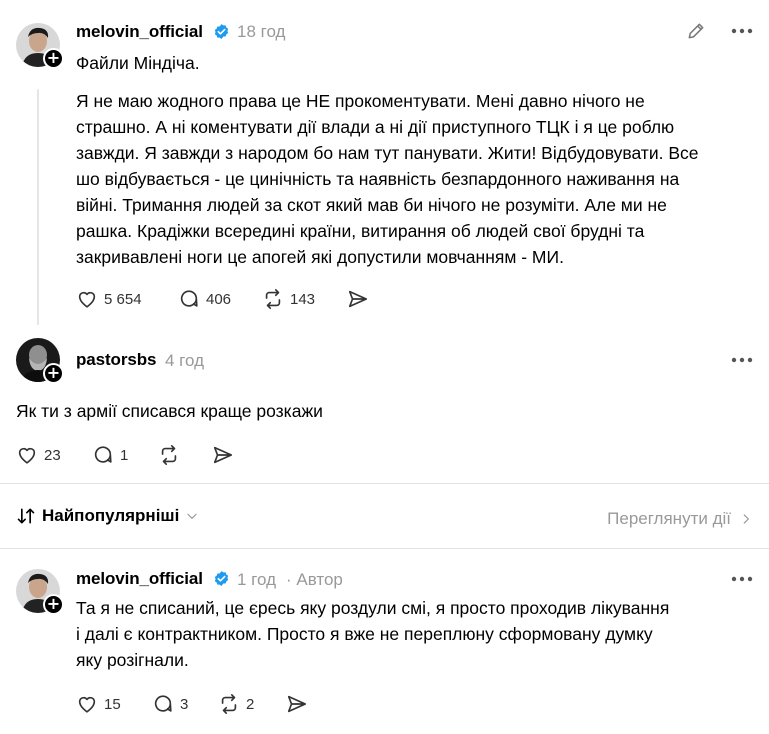 Image resolution: width=769 pixels, height=734 pixels. Describe the element at coordinates (669, 518) in the screenshot. I see `view-activity-label: Переглянути дії` at that location.